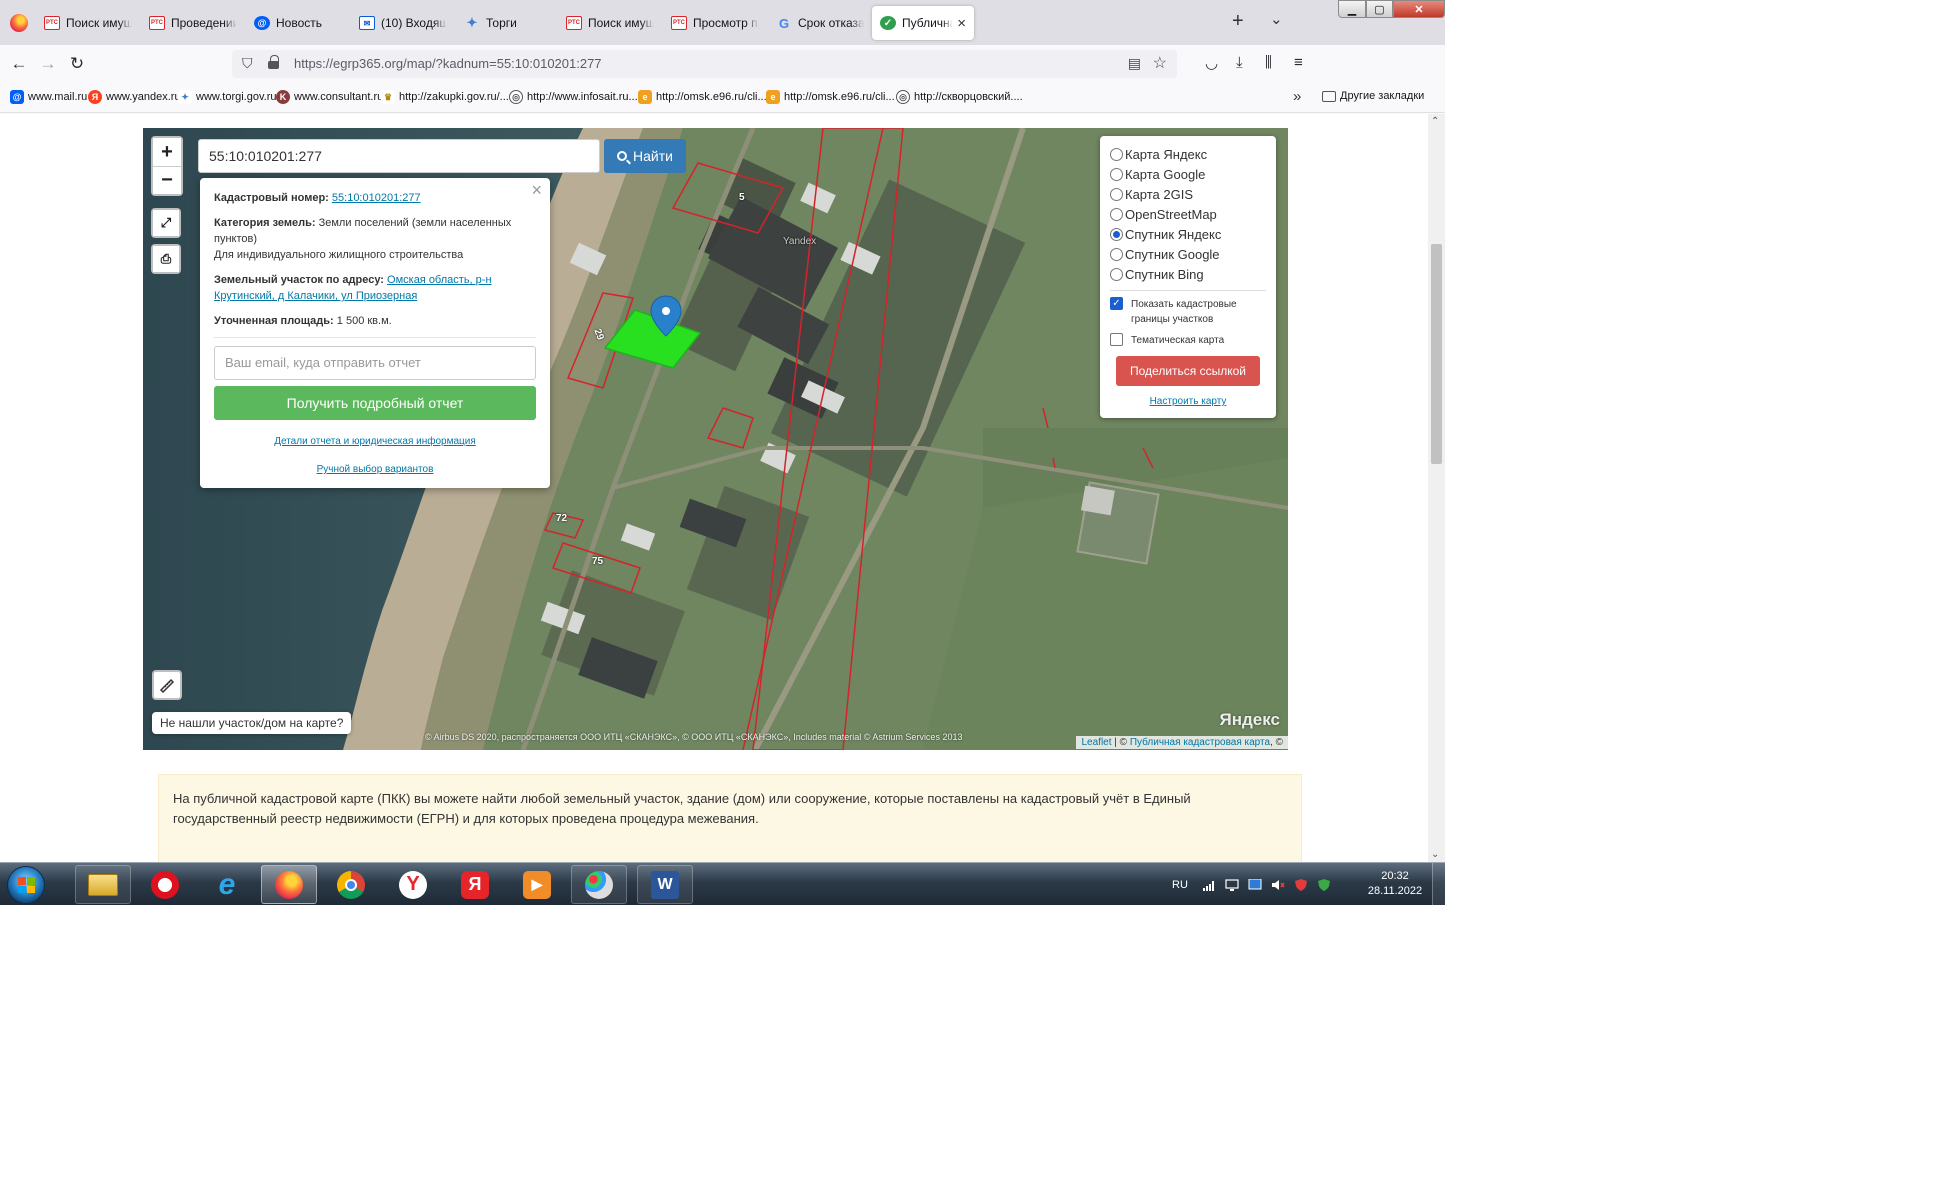 This screenshot has height=1184, width=1952. What do you see at coordinates (1188, 401) in the screenshot?
I see `configure-map-link: Настроить карту` at bounding box center [1188, 401].